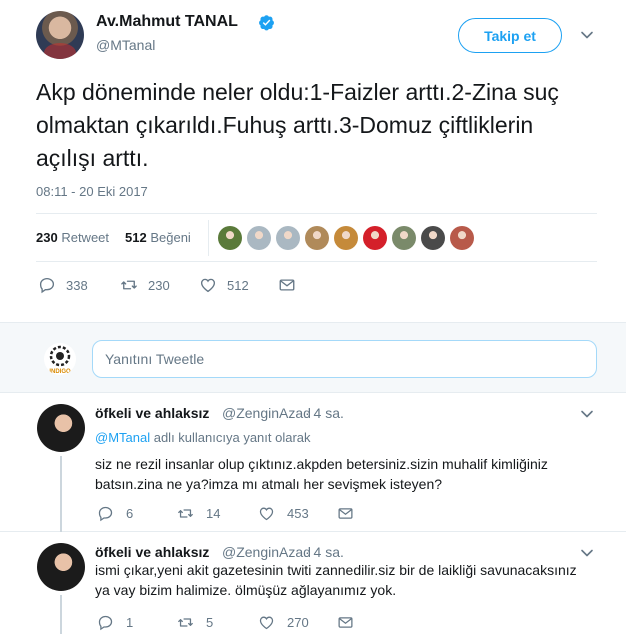  I want to click on retweet-action: 14, so click(198, 513).